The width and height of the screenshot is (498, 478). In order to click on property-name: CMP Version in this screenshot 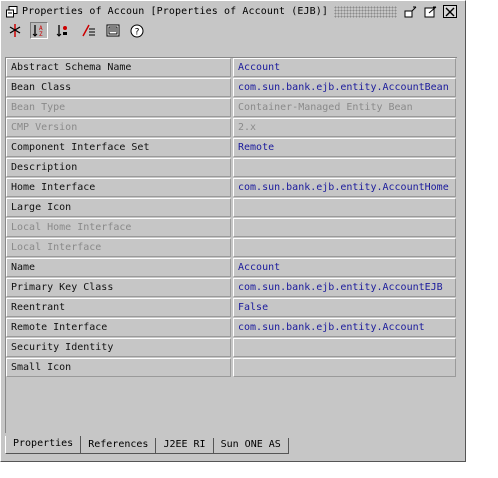, I will do `click(118, 127)`.